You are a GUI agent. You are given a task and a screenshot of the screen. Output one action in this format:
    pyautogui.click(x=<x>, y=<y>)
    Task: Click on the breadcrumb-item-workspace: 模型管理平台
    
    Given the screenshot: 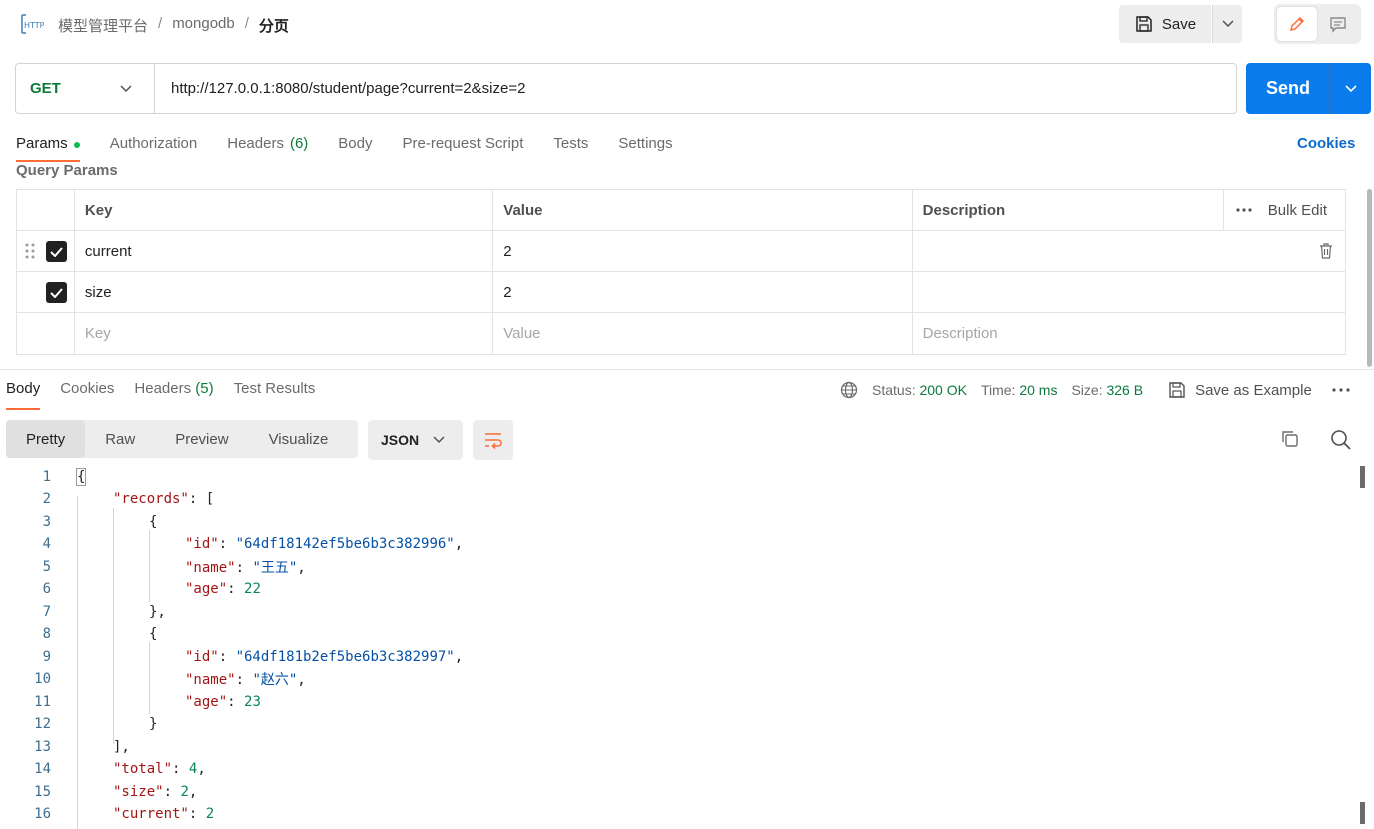 What is the action you would take?
    pyautogui.click(x=103, y=25)
    